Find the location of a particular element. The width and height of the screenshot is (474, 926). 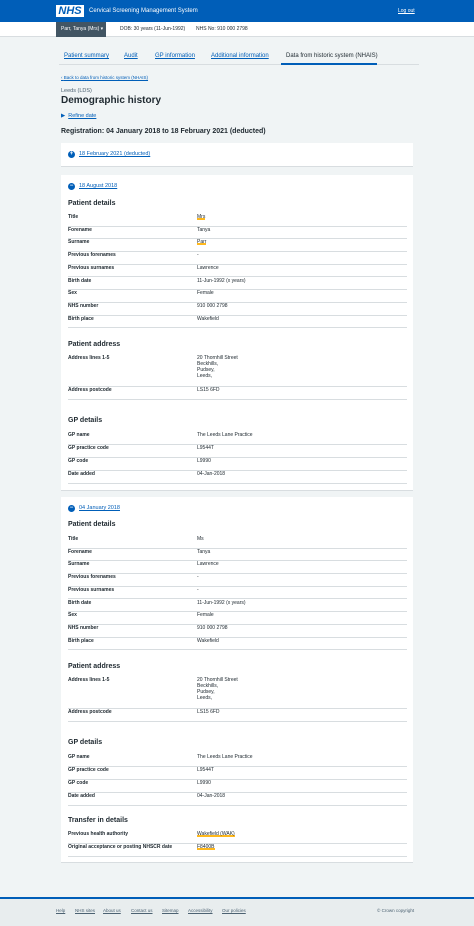

expand-toggle: +18 February 2021 (deducted) is located at coordinates (109, 154).